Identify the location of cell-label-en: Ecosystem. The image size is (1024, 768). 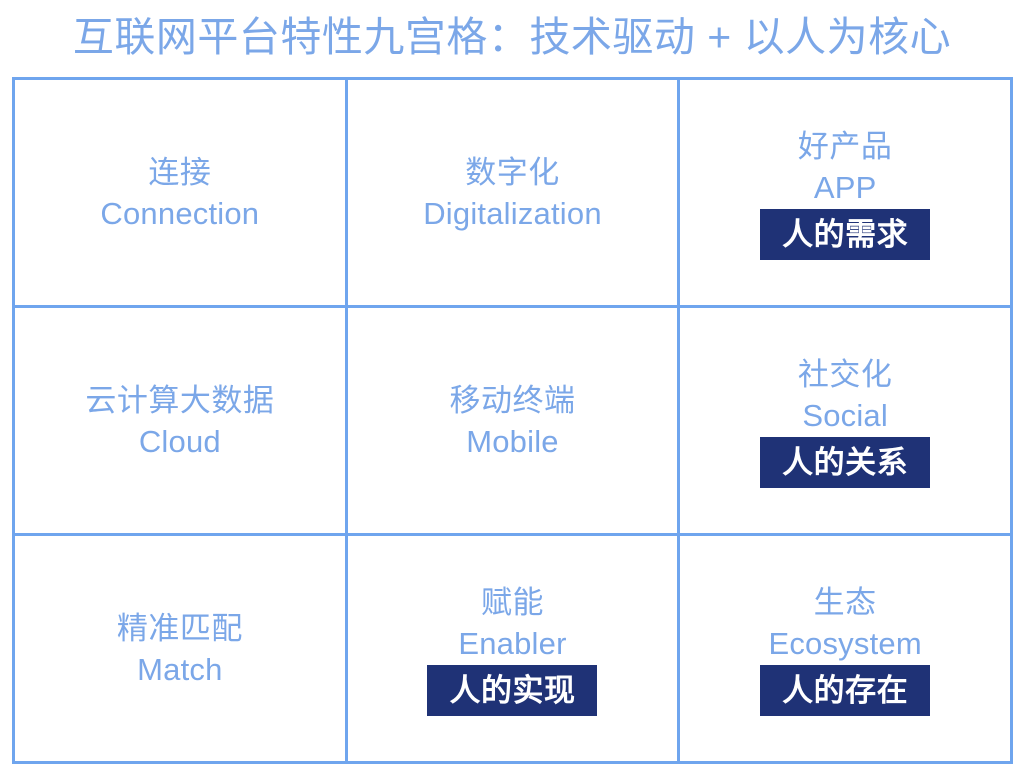
(845, 643).